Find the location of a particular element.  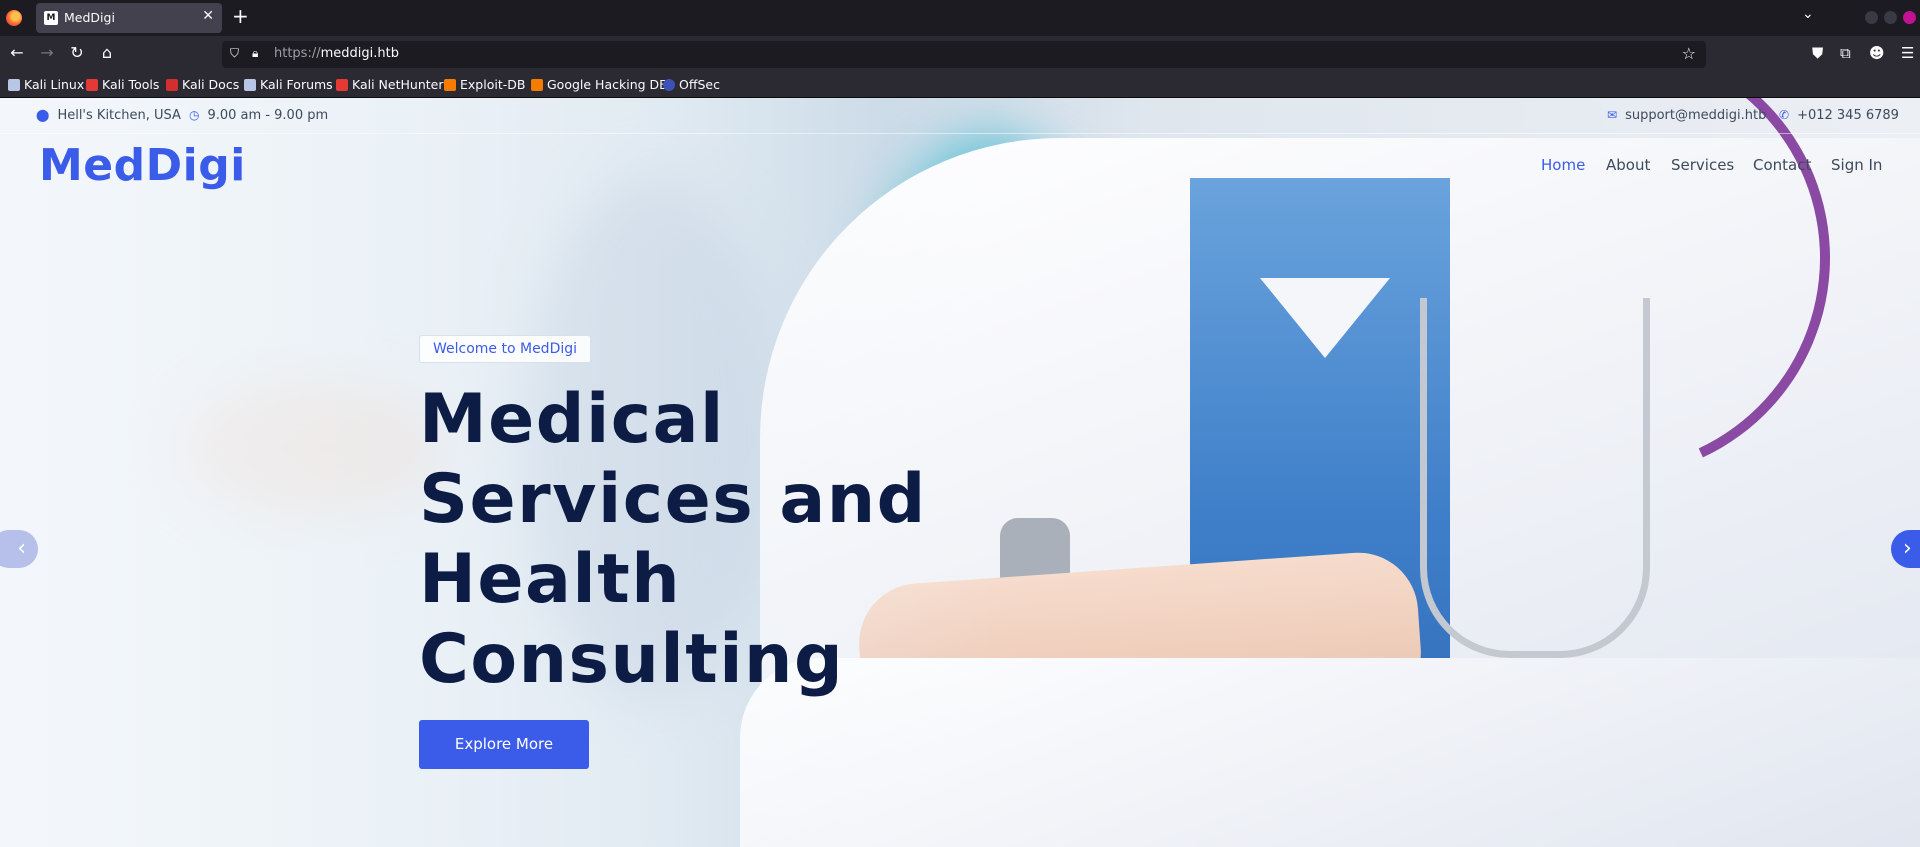

tab-title: MedDigi is located at coordinates (89, 17).